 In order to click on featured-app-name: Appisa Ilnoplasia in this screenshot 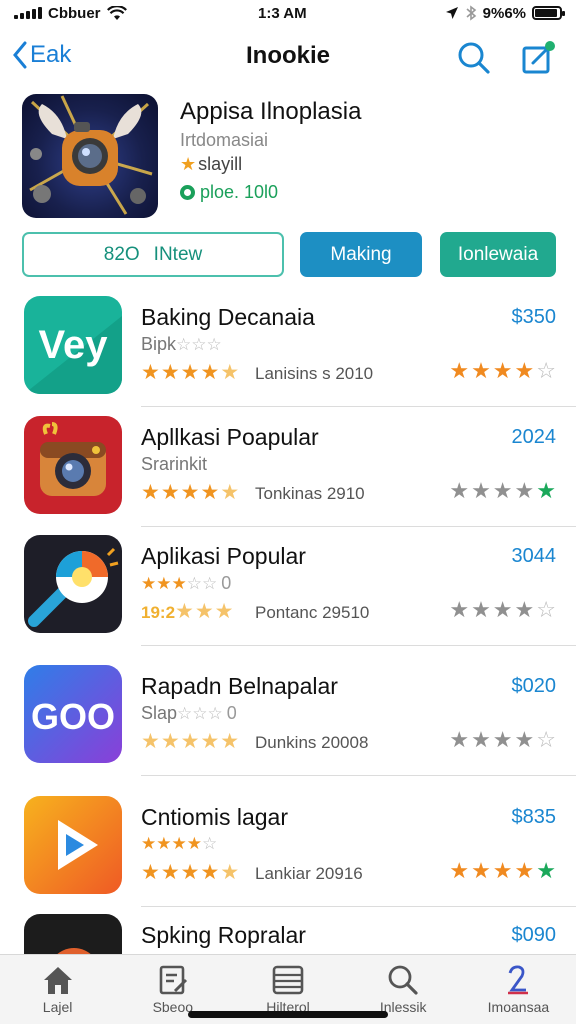, I will do `click(271, 111)`.